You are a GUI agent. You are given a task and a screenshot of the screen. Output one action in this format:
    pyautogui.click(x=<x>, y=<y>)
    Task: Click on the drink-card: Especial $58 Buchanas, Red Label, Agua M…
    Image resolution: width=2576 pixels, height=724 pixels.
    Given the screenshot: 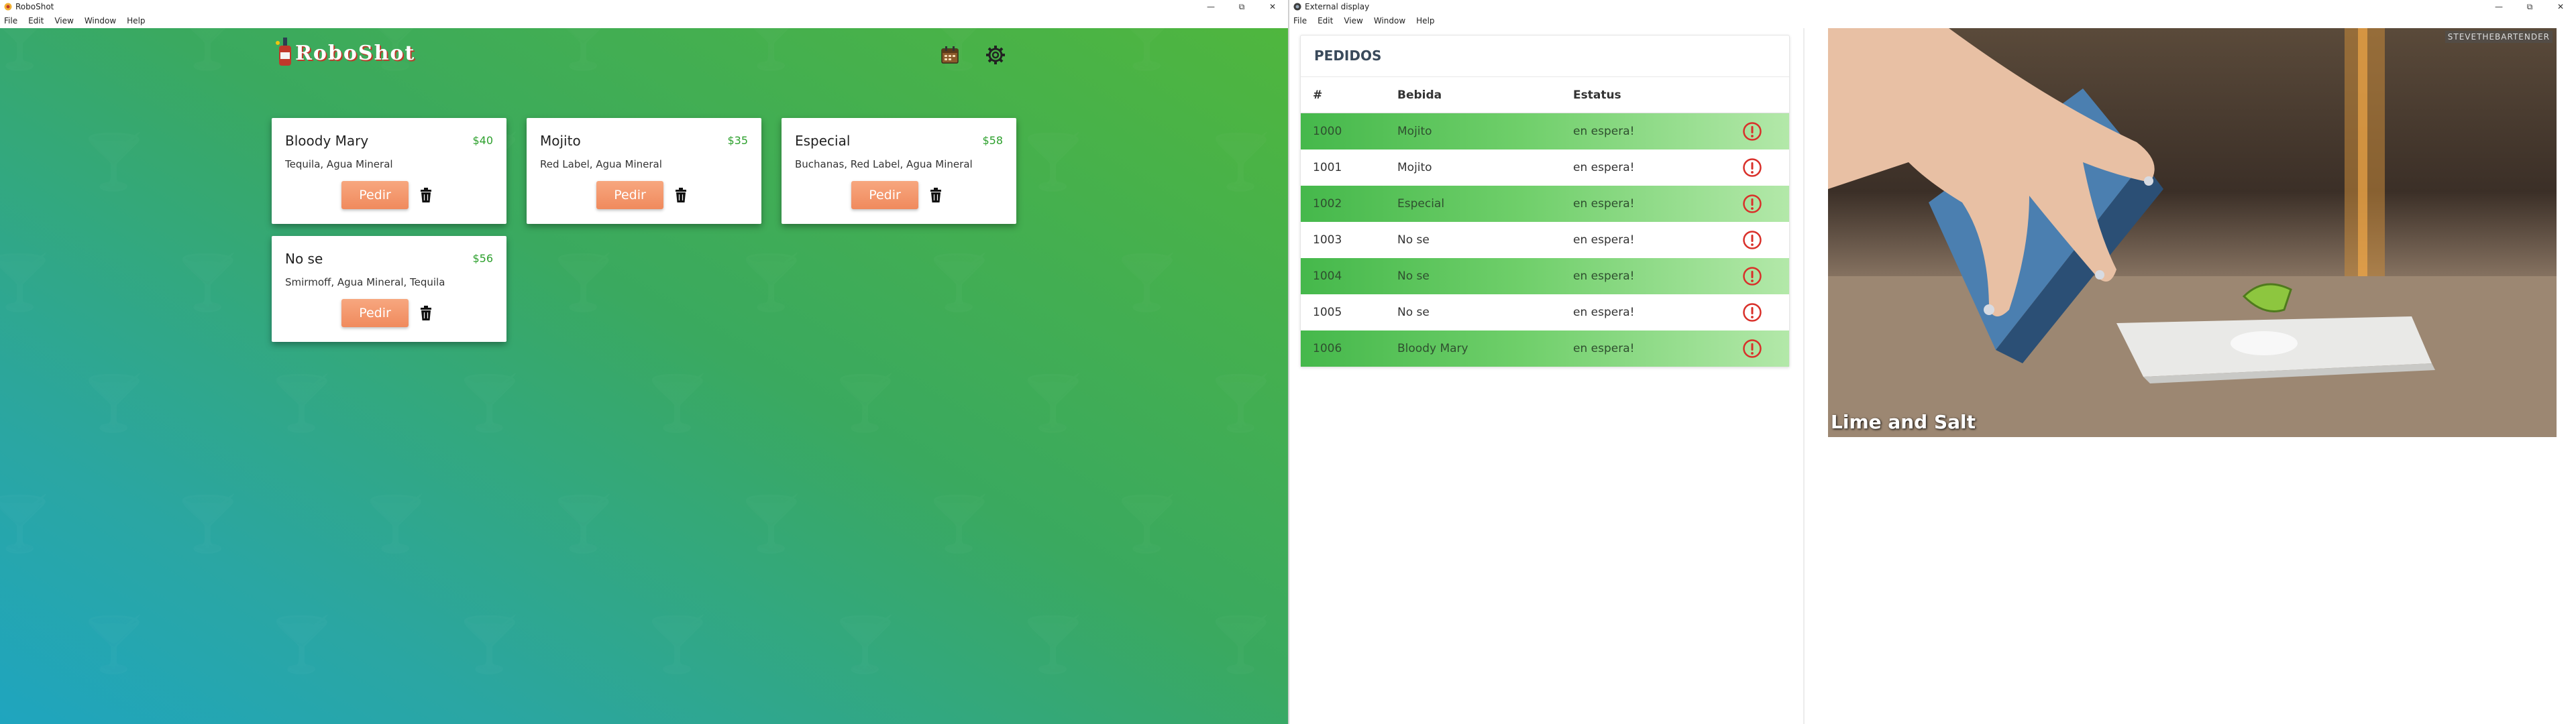 What is the action you would take?
    pyautogui.click(x=899, y=171)
    